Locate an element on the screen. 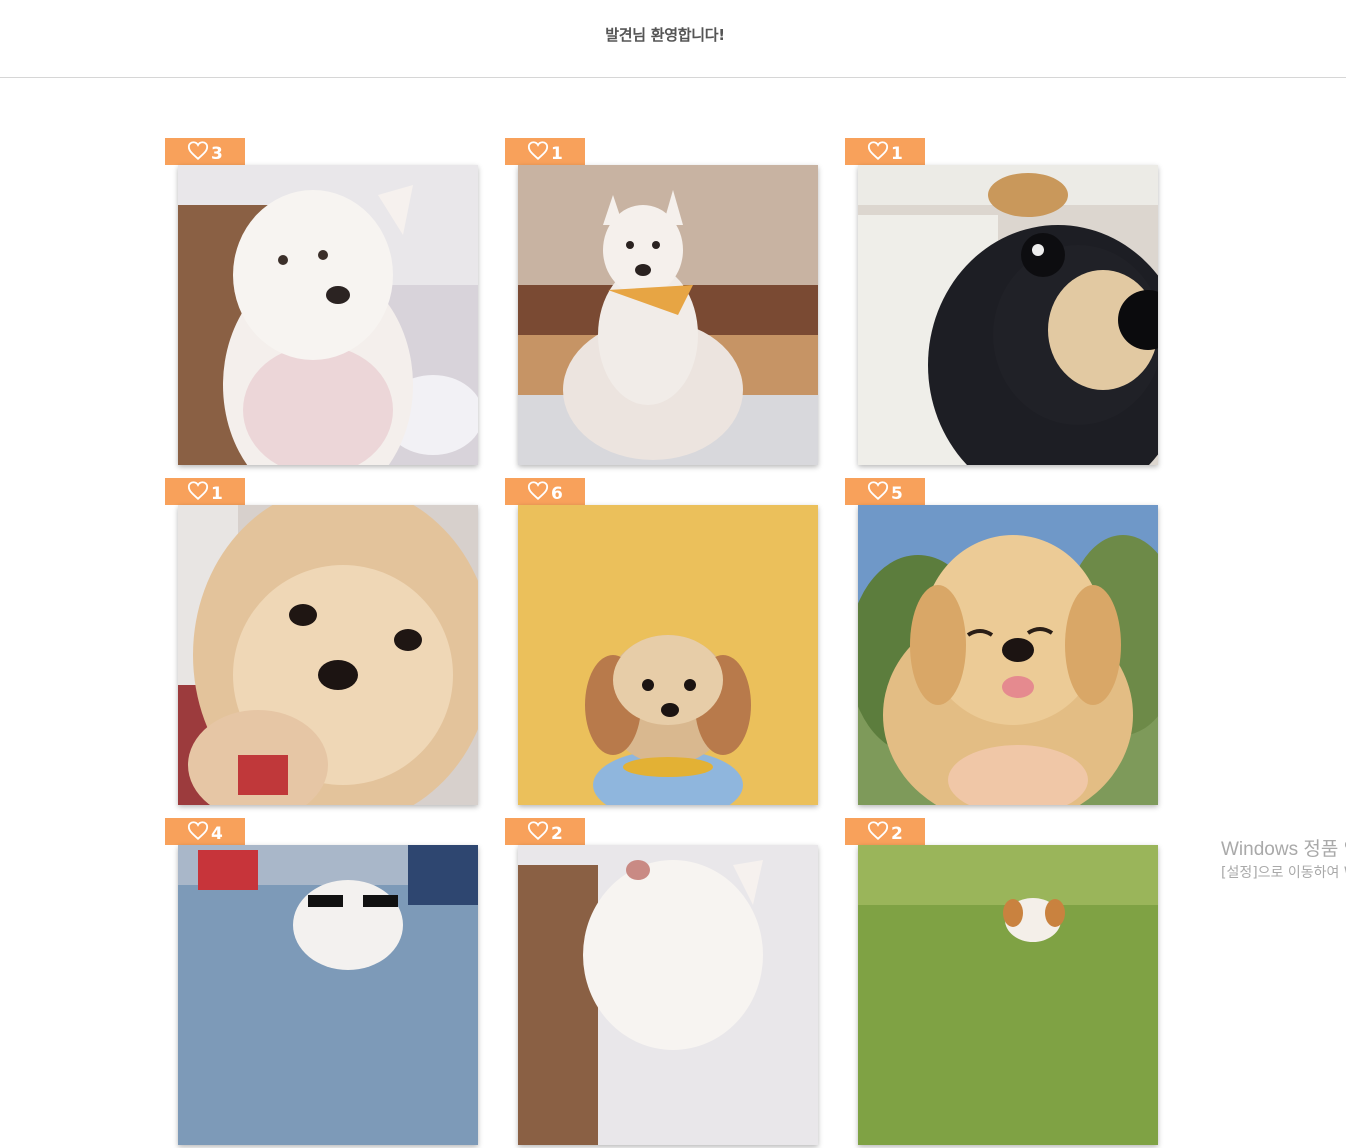 The image size is (1346, 1148). like-button: 4 is located at coordinates (205, 831).